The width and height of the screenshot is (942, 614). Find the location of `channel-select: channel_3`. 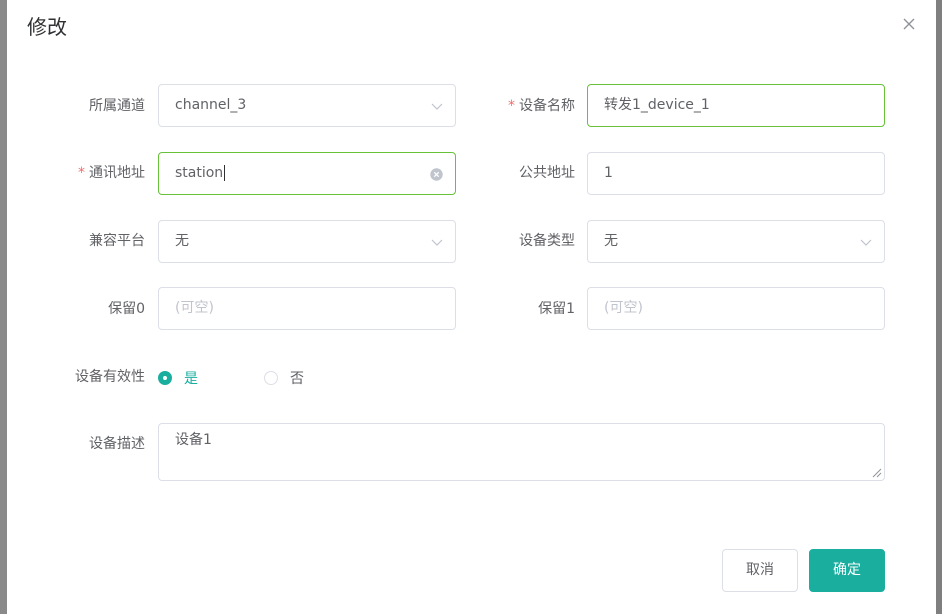

channel-select: channel_3 is located at coordinates (307, 105).